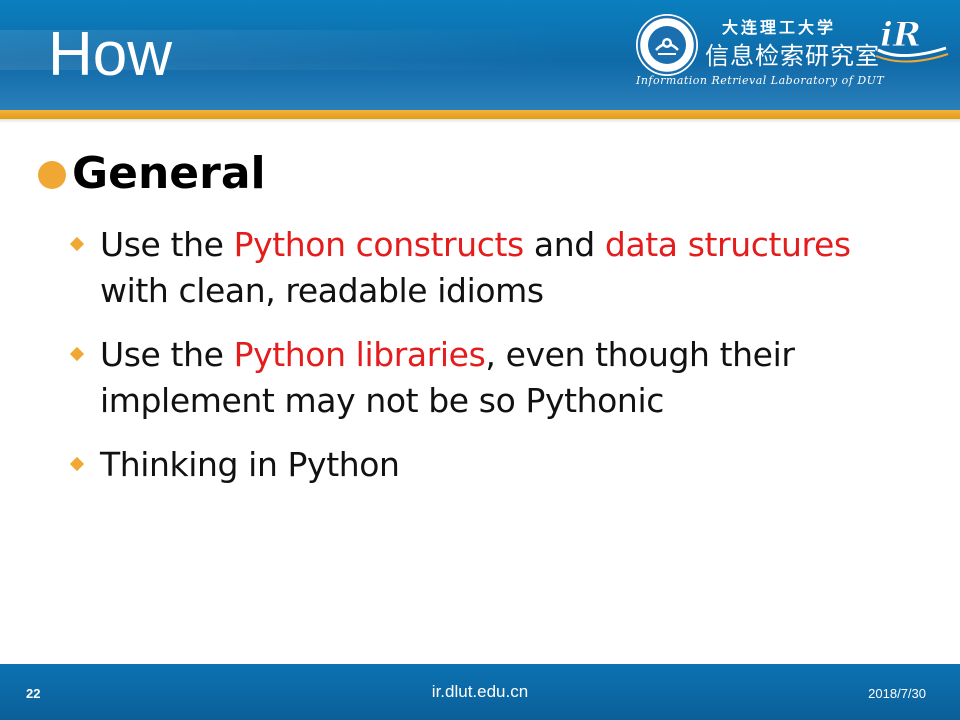 The height and width of the screenshot is (720, 960). I want to click on website-link: ir.dlut.edu.cn, so click(480, 692).